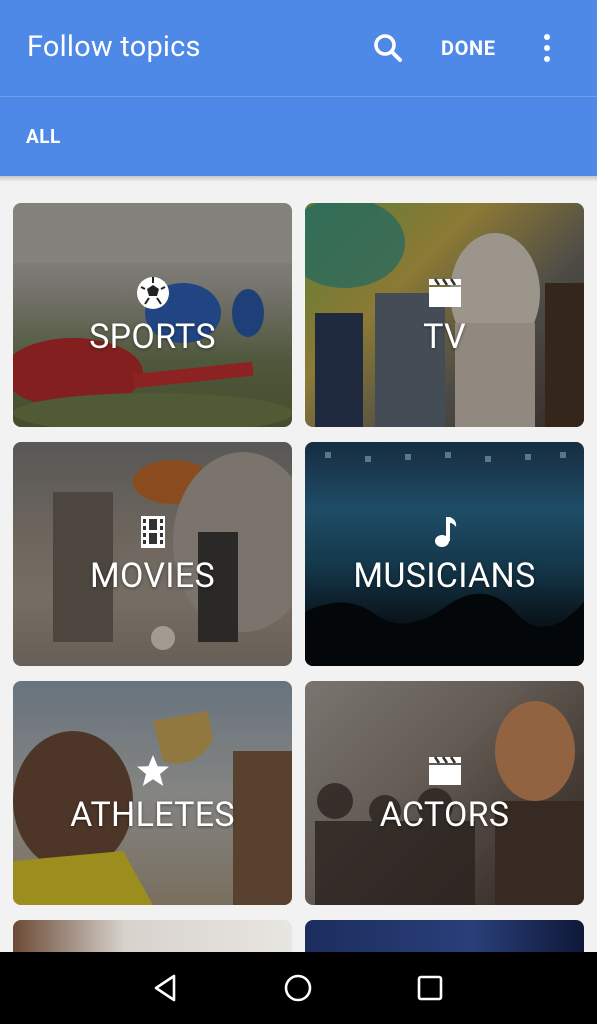  Describe the element at coordinates (114, 47) in the screenshot. I see `page-title: Follow topics` at that location.